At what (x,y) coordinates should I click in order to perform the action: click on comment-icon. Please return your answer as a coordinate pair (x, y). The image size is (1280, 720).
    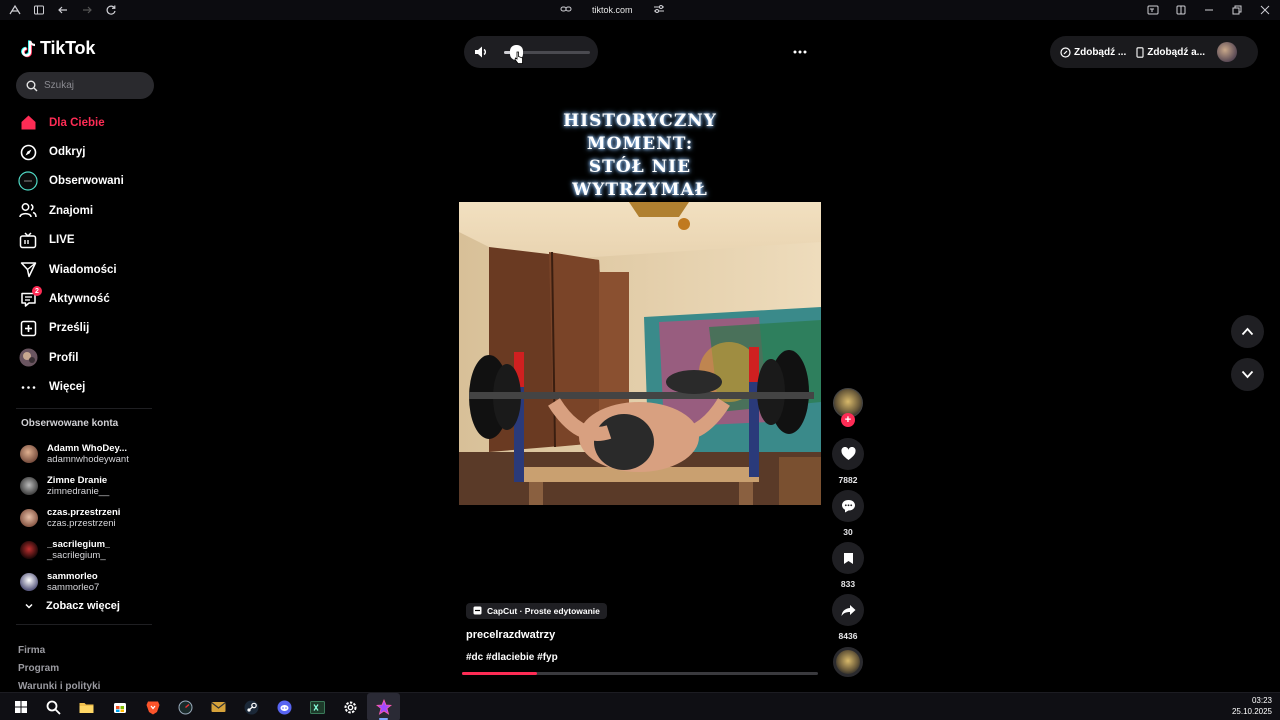
    Looking at the image, I should click on (848, 506).